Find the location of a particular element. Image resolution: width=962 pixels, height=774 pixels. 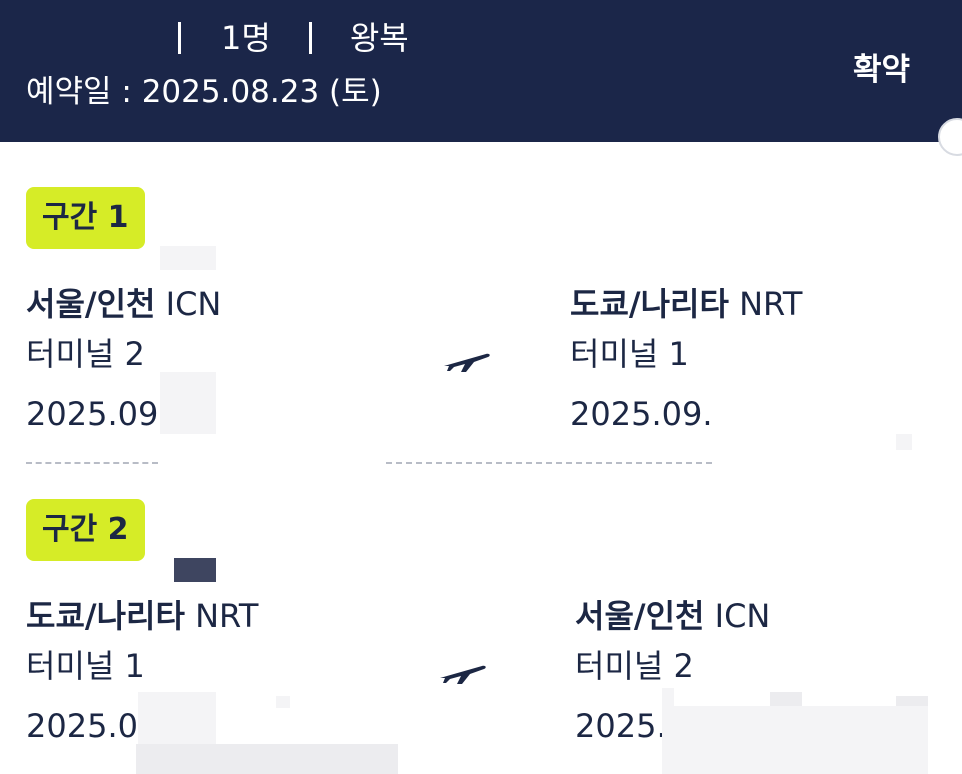

segment-1-arrival-city: 도쿄/나리타 NRT is located at coordinates (686, 304).